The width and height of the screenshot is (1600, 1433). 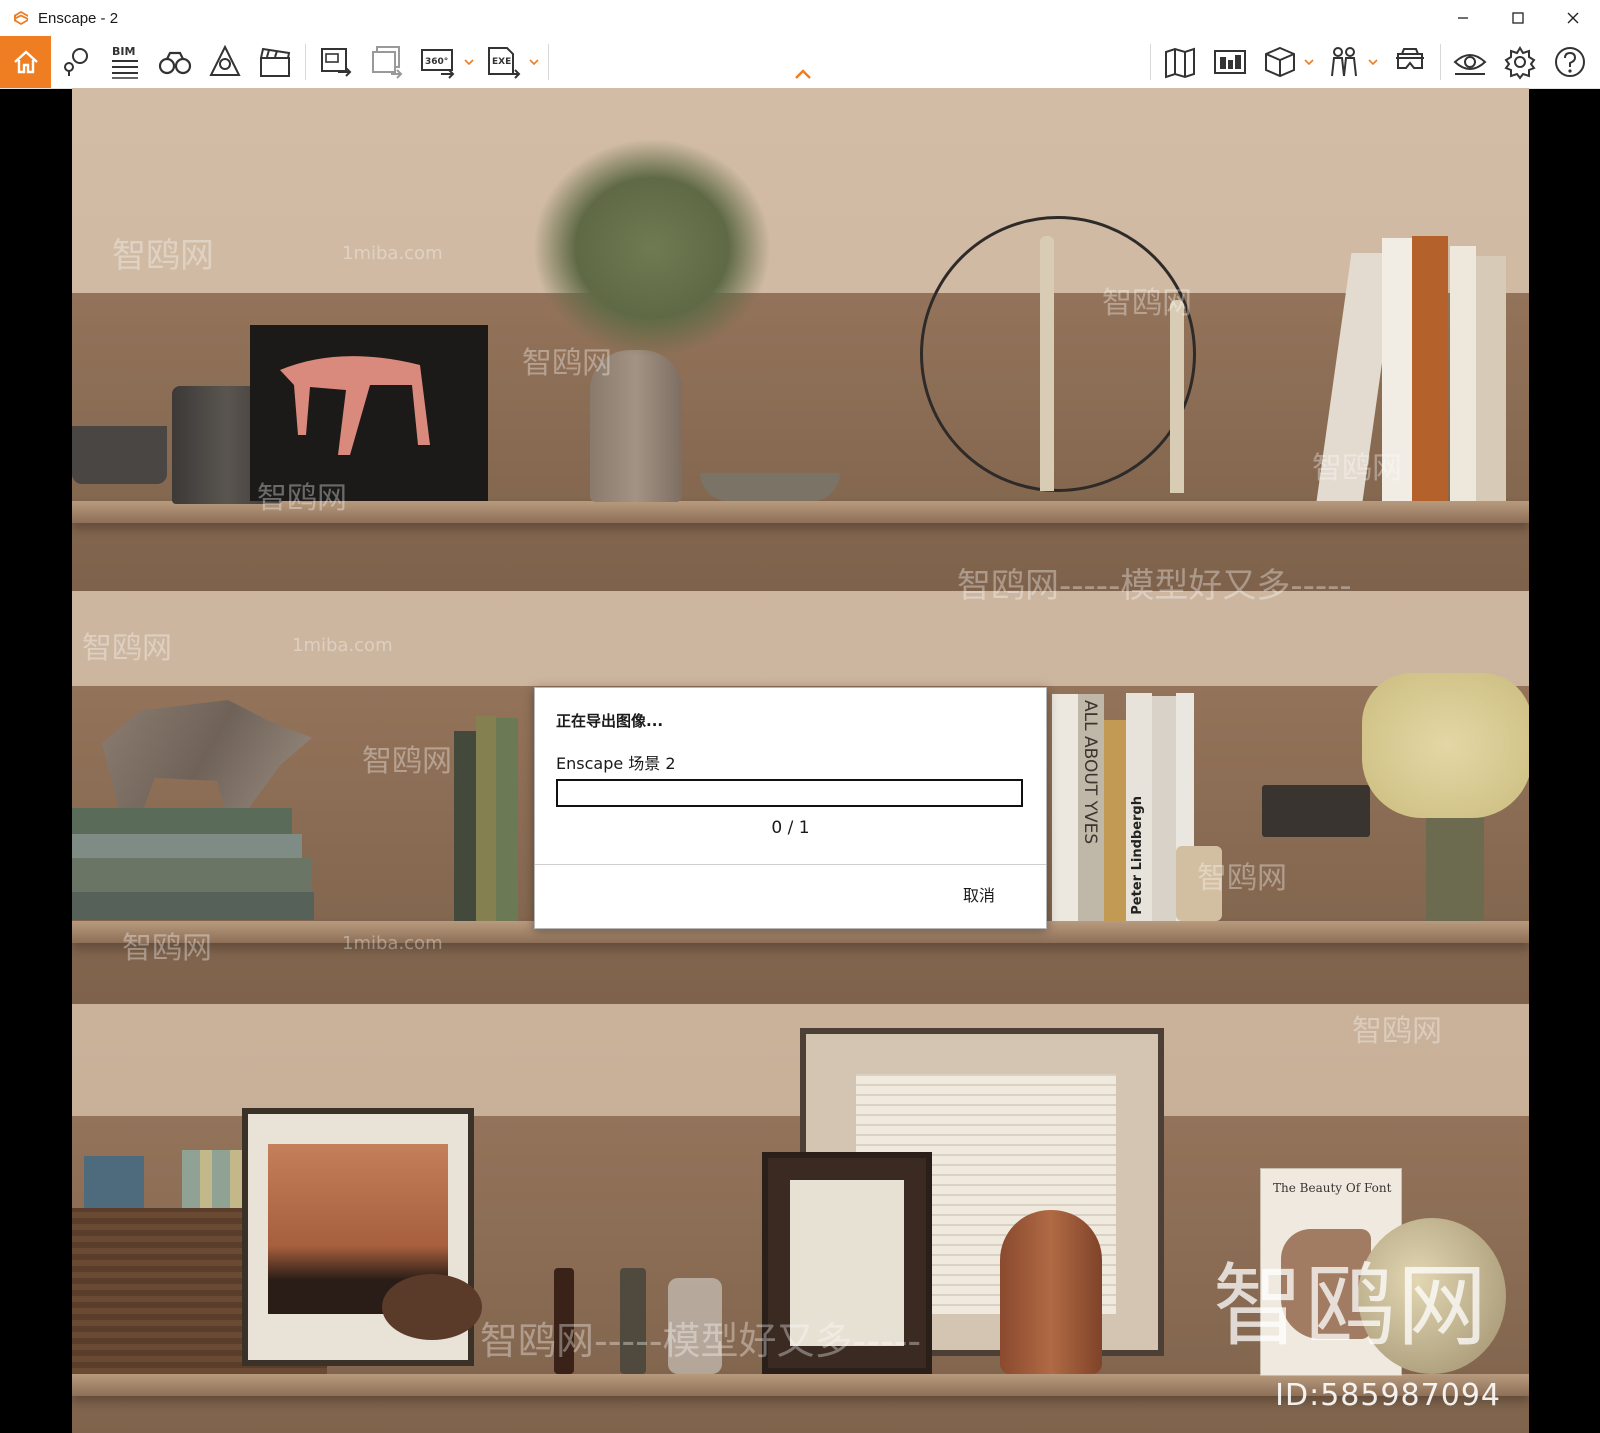 I want to click on settings-button, so click(x=1520, y=62).